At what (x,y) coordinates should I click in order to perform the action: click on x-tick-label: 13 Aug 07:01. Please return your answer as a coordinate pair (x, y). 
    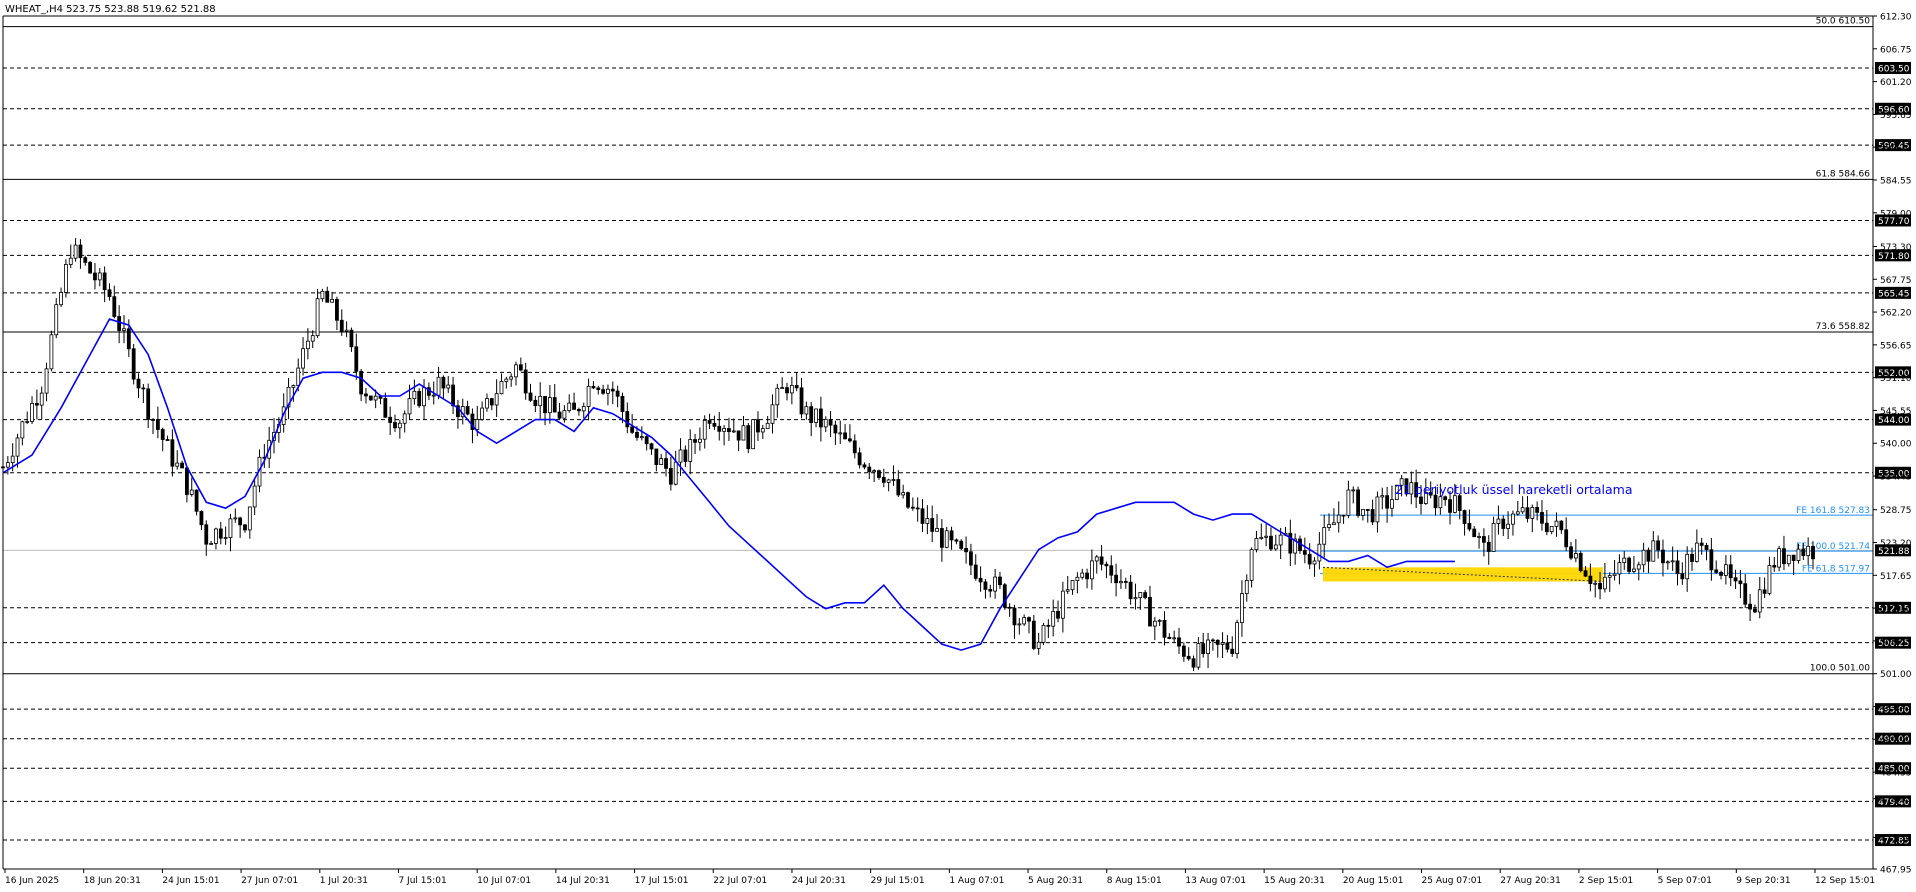
    Looking at the image, I should click on (1215, 881).